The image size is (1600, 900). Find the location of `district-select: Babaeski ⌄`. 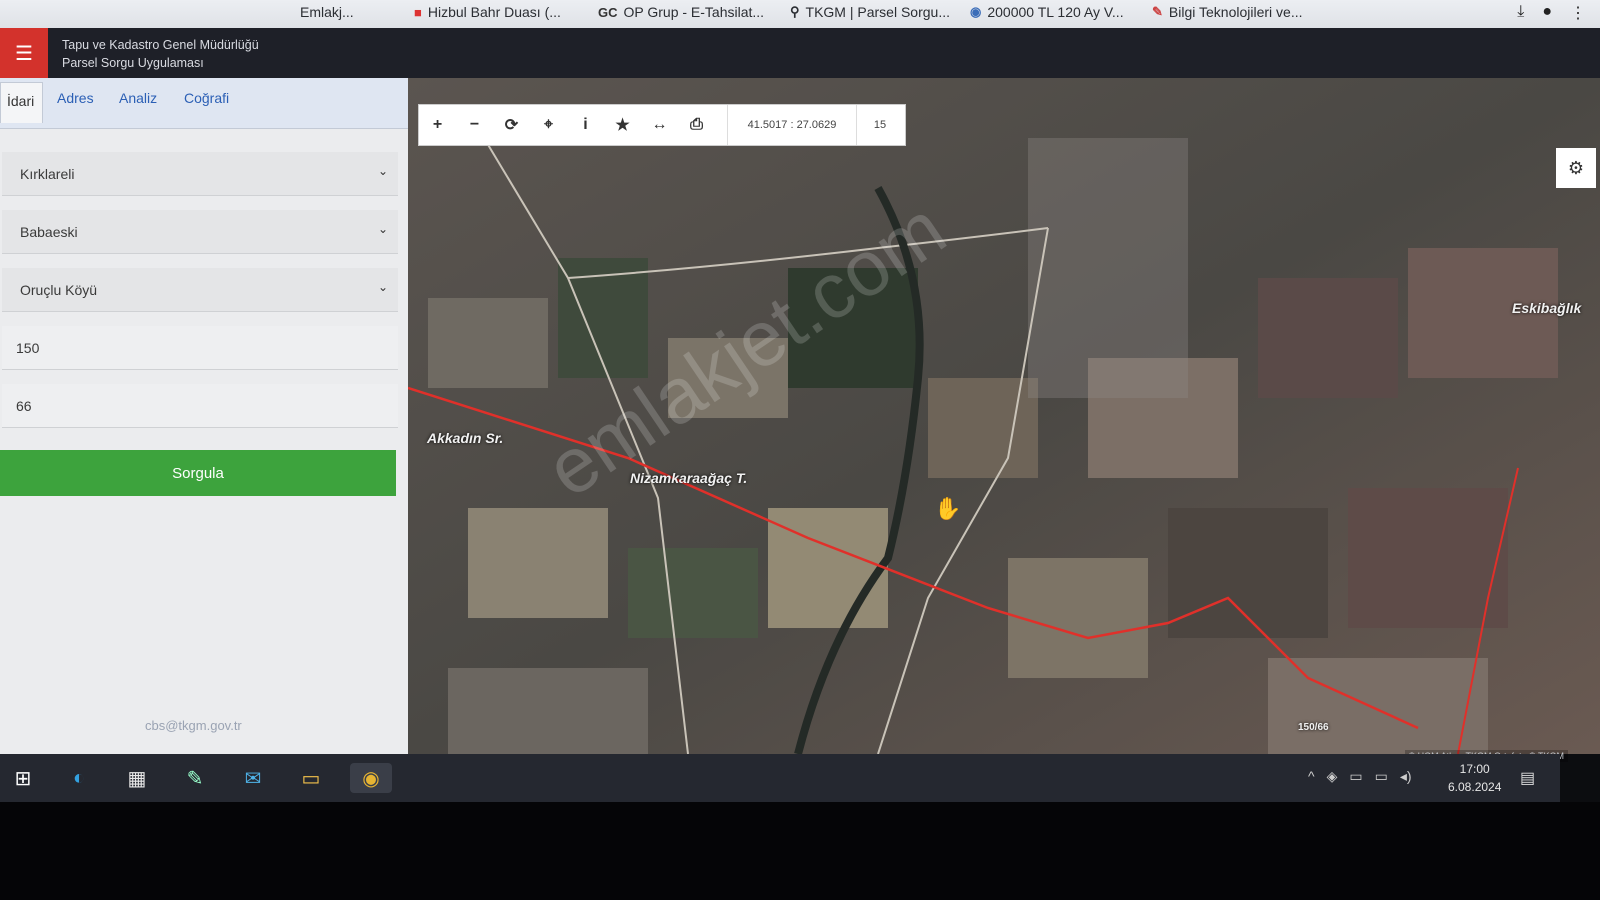

district-select: Babaeski ⌄ is located at coordinates (200, 232).